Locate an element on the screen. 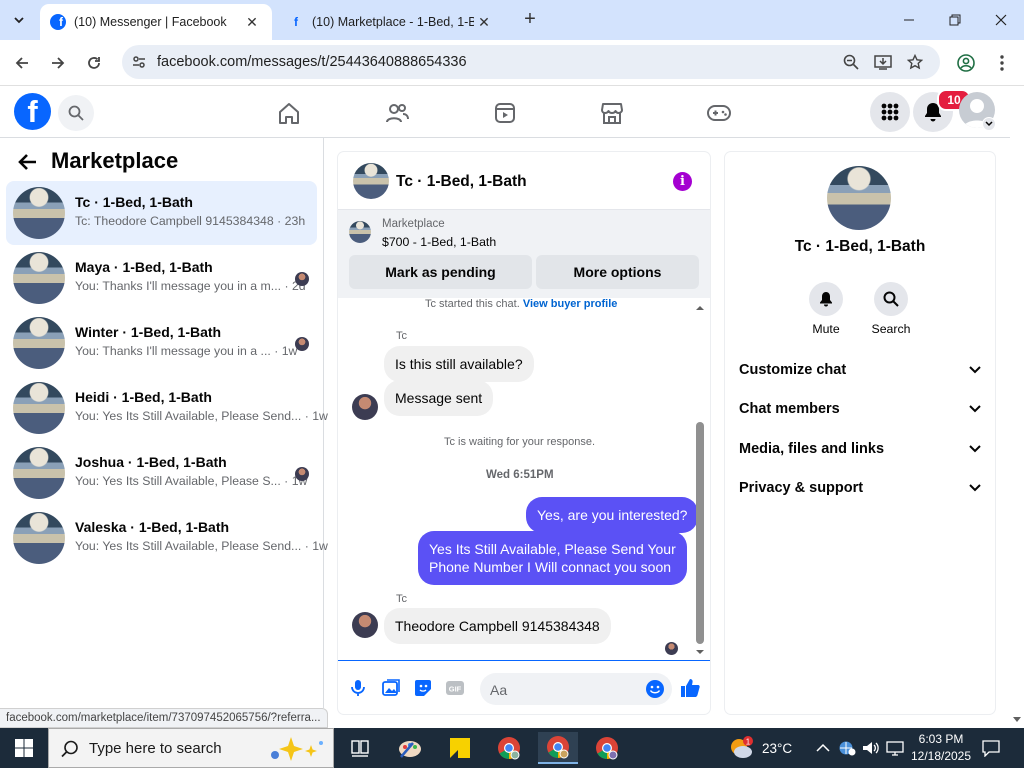  chevron-up-icon is located at coordinates (823, 747).